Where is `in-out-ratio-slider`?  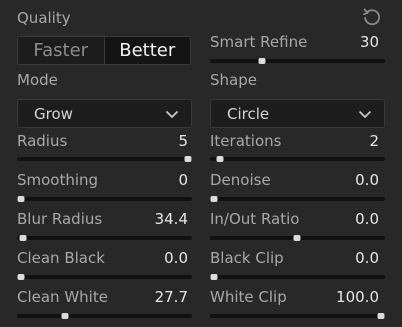 in-out-ratio-slider is located at coordinates (297, 238).